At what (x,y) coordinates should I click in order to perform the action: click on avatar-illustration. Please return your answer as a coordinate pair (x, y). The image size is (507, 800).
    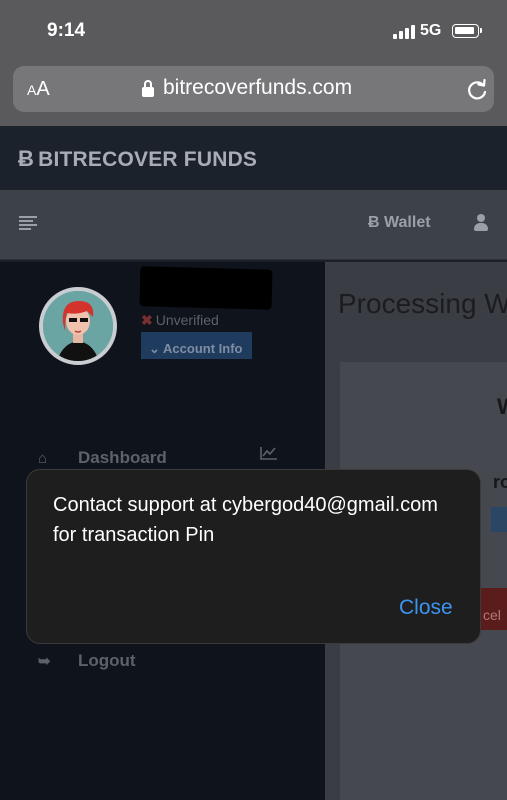
    Looking at the image, I should click on (78, 326).